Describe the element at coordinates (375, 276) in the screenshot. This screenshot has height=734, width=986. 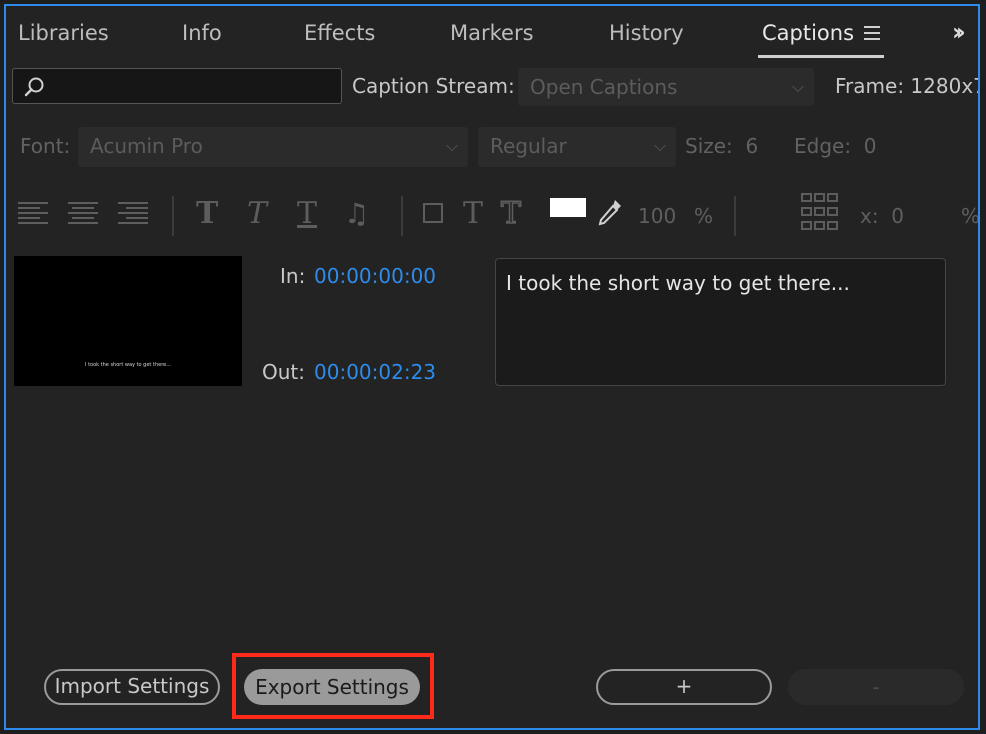
I see `in-timecode: 00:00:00:00` at that location.